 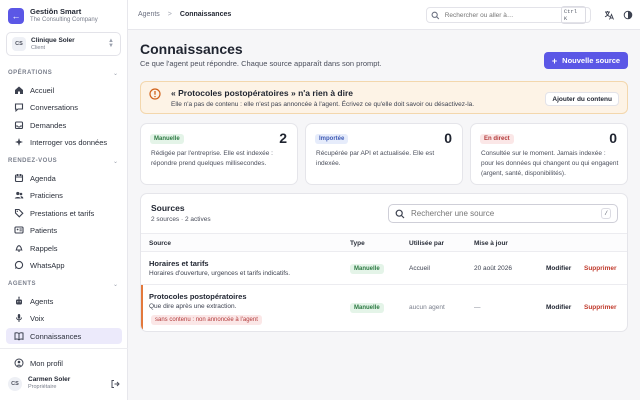 What do you see at coordinates (506, 213) in the screenshot?
I see `source-search-input` at bounding box center [506, 213].